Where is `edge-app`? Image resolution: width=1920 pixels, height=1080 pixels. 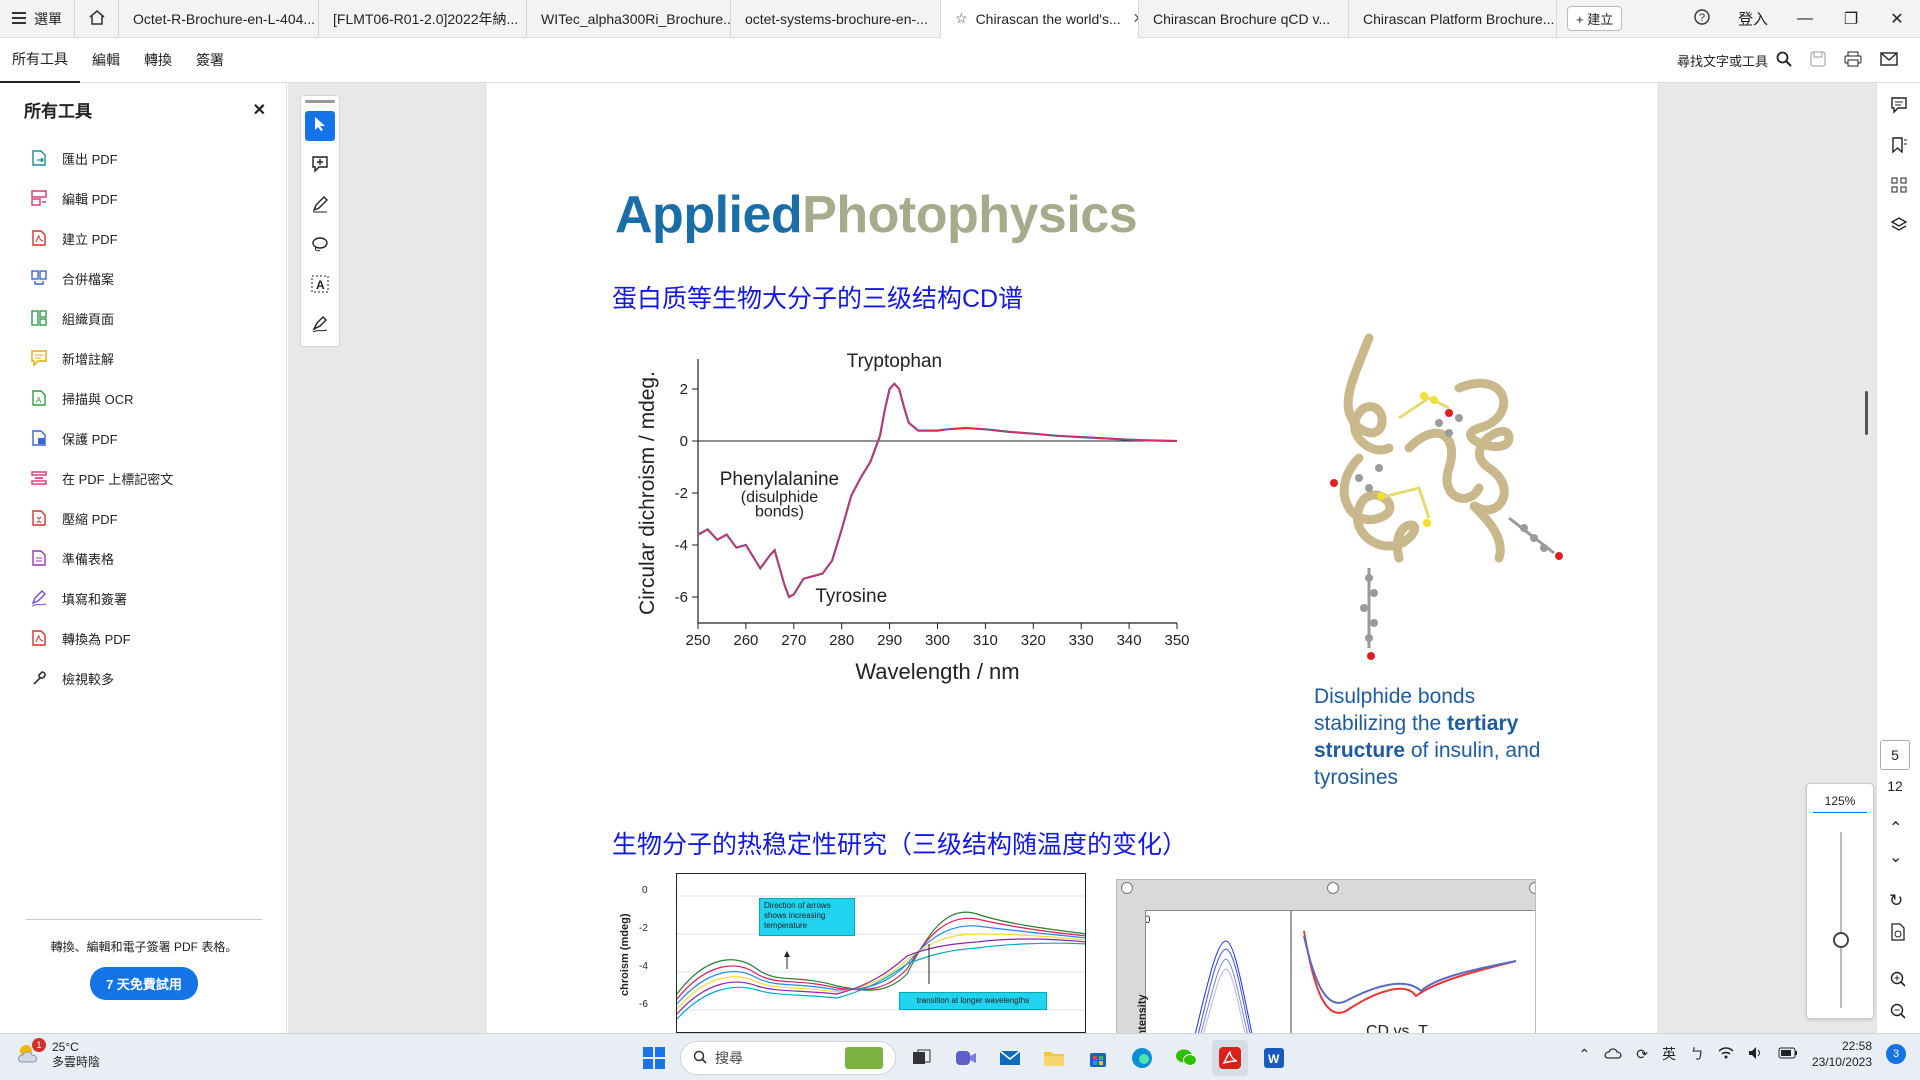 edge-app is located at coordinates (1142, 1058).